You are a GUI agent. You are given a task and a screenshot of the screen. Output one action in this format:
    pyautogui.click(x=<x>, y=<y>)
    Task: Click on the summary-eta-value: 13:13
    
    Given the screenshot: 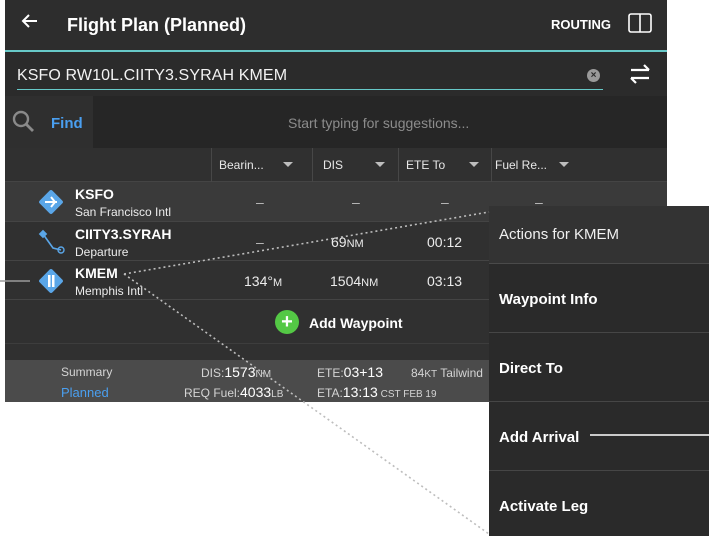 What is the action you would take?
    pyautogui.click(x=360, y=392)
    